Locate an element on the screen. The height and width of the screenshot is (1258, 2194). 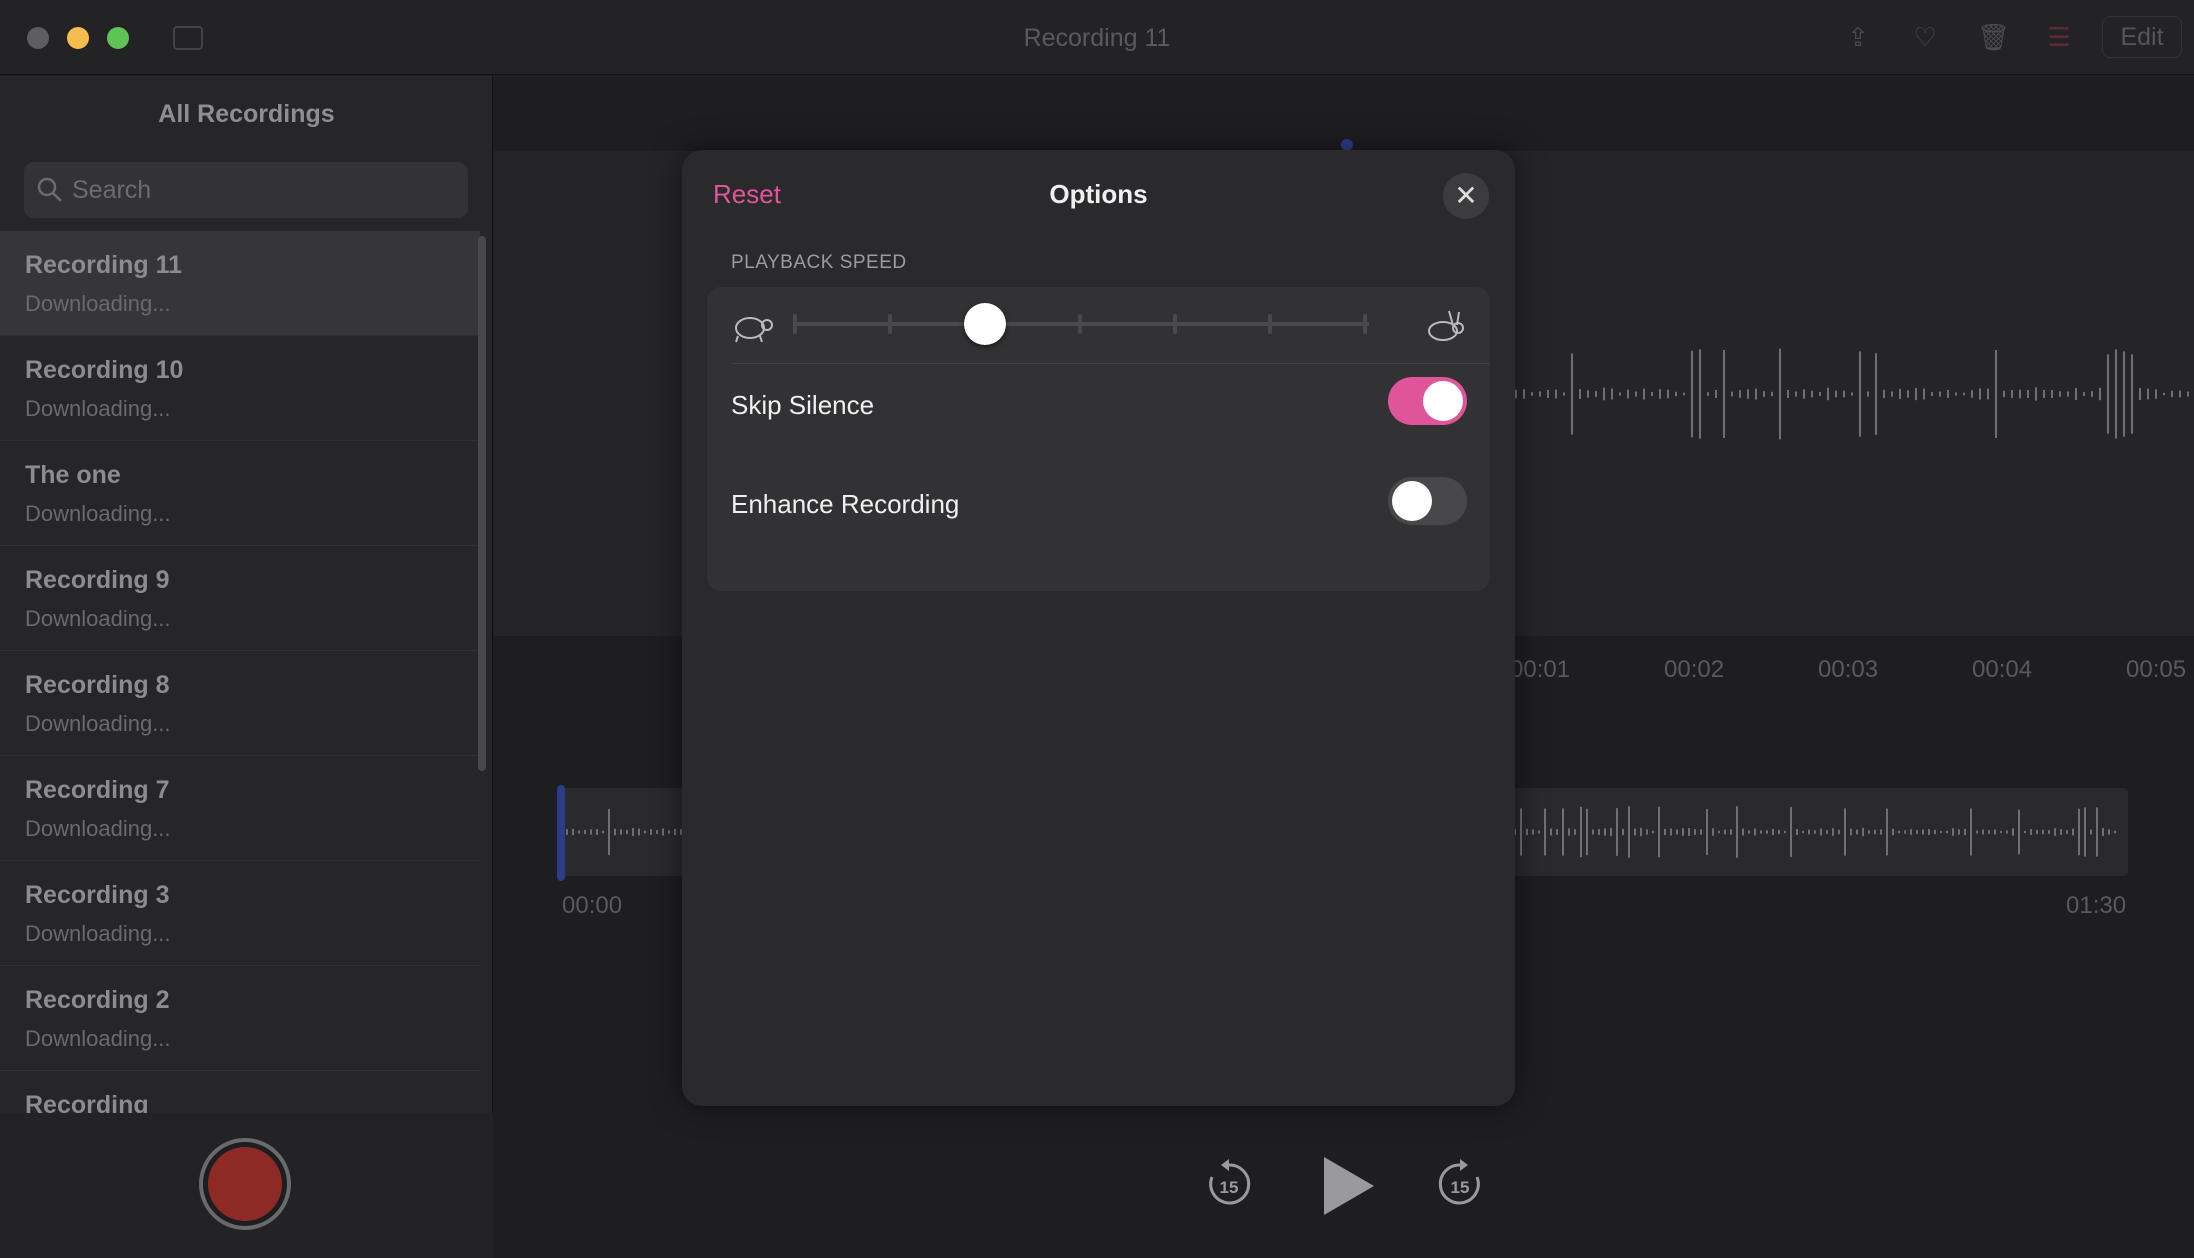
time-label: 00:05 is located at coordinates (2156, 669).